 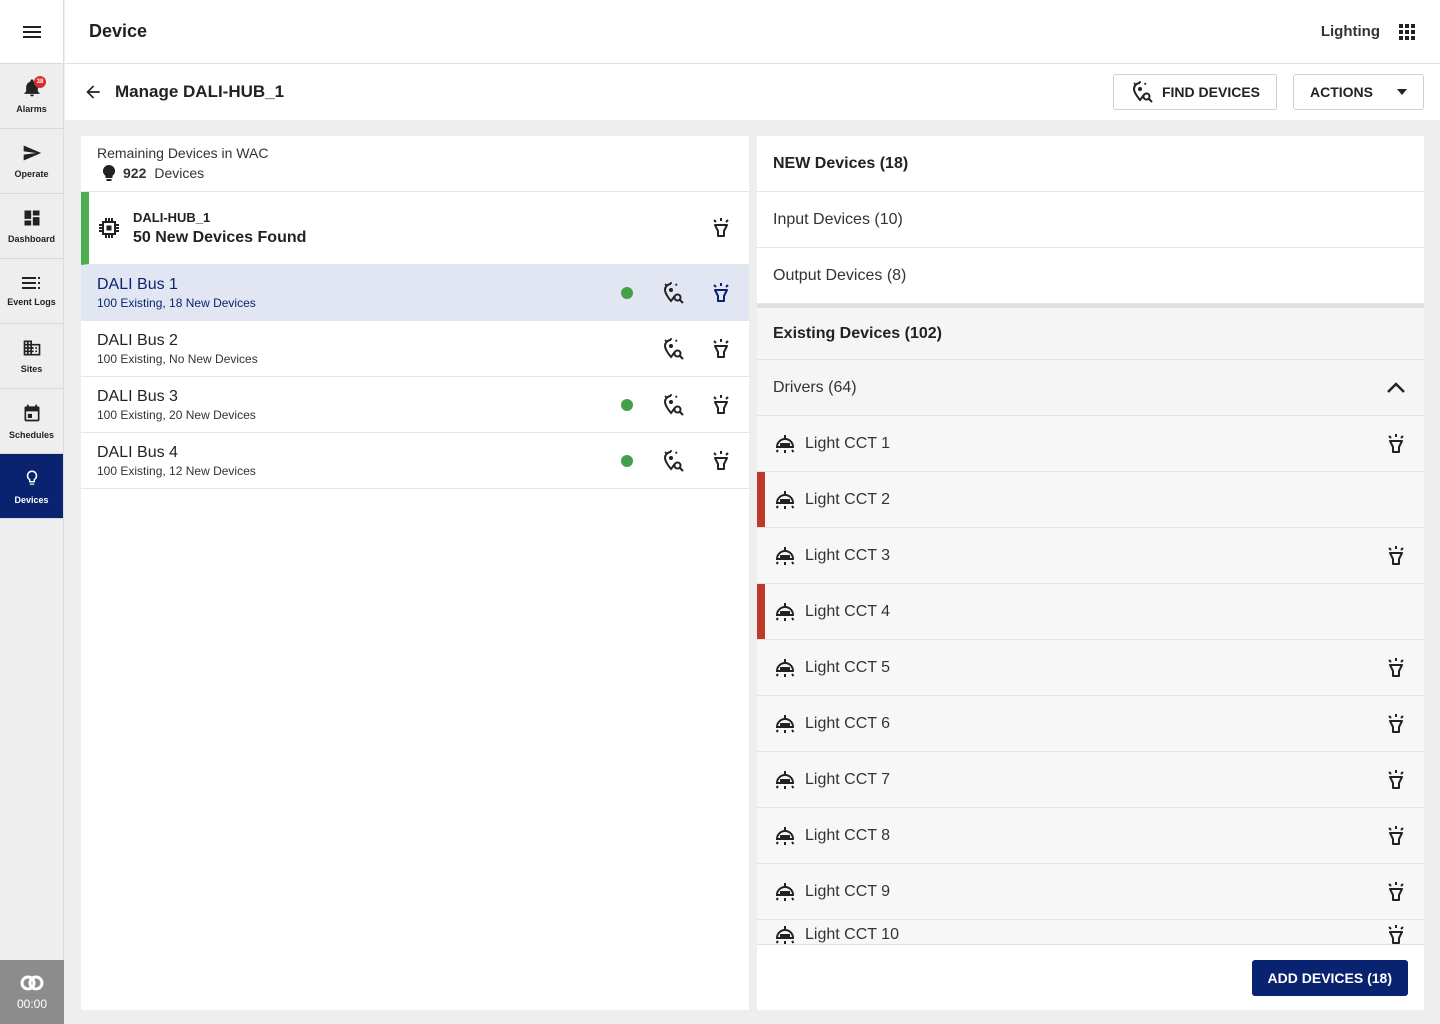 I want to click on drivers-group: Drivers (64), so click(x=1090, y=388).